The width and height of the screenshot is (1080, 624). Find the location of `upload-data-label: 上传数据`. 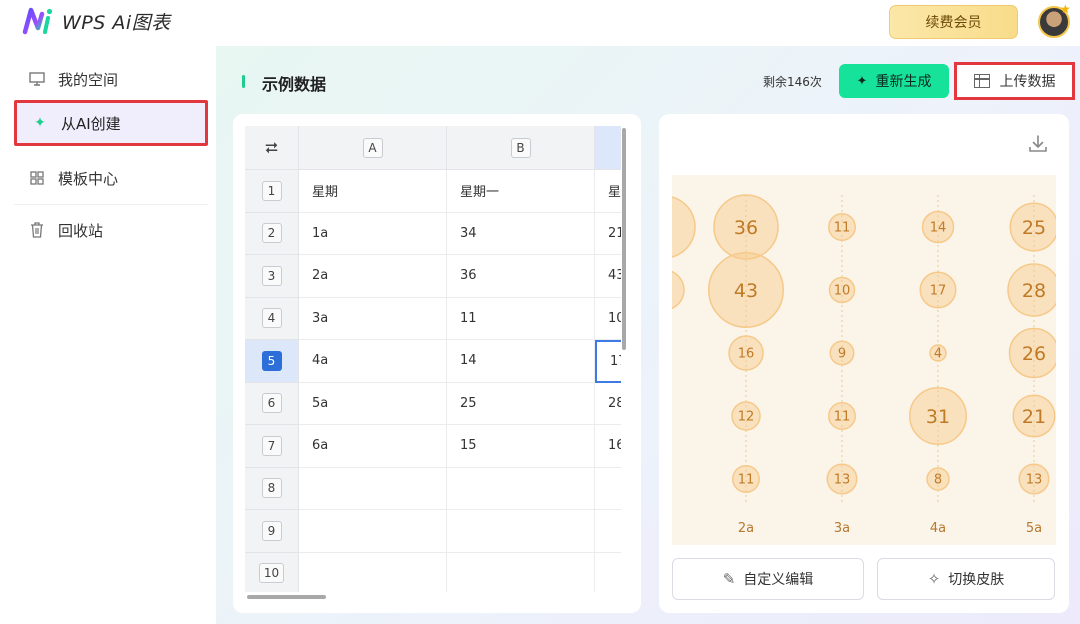

upload-data-label: 上传数据 is located at coordinates (1027, 82).